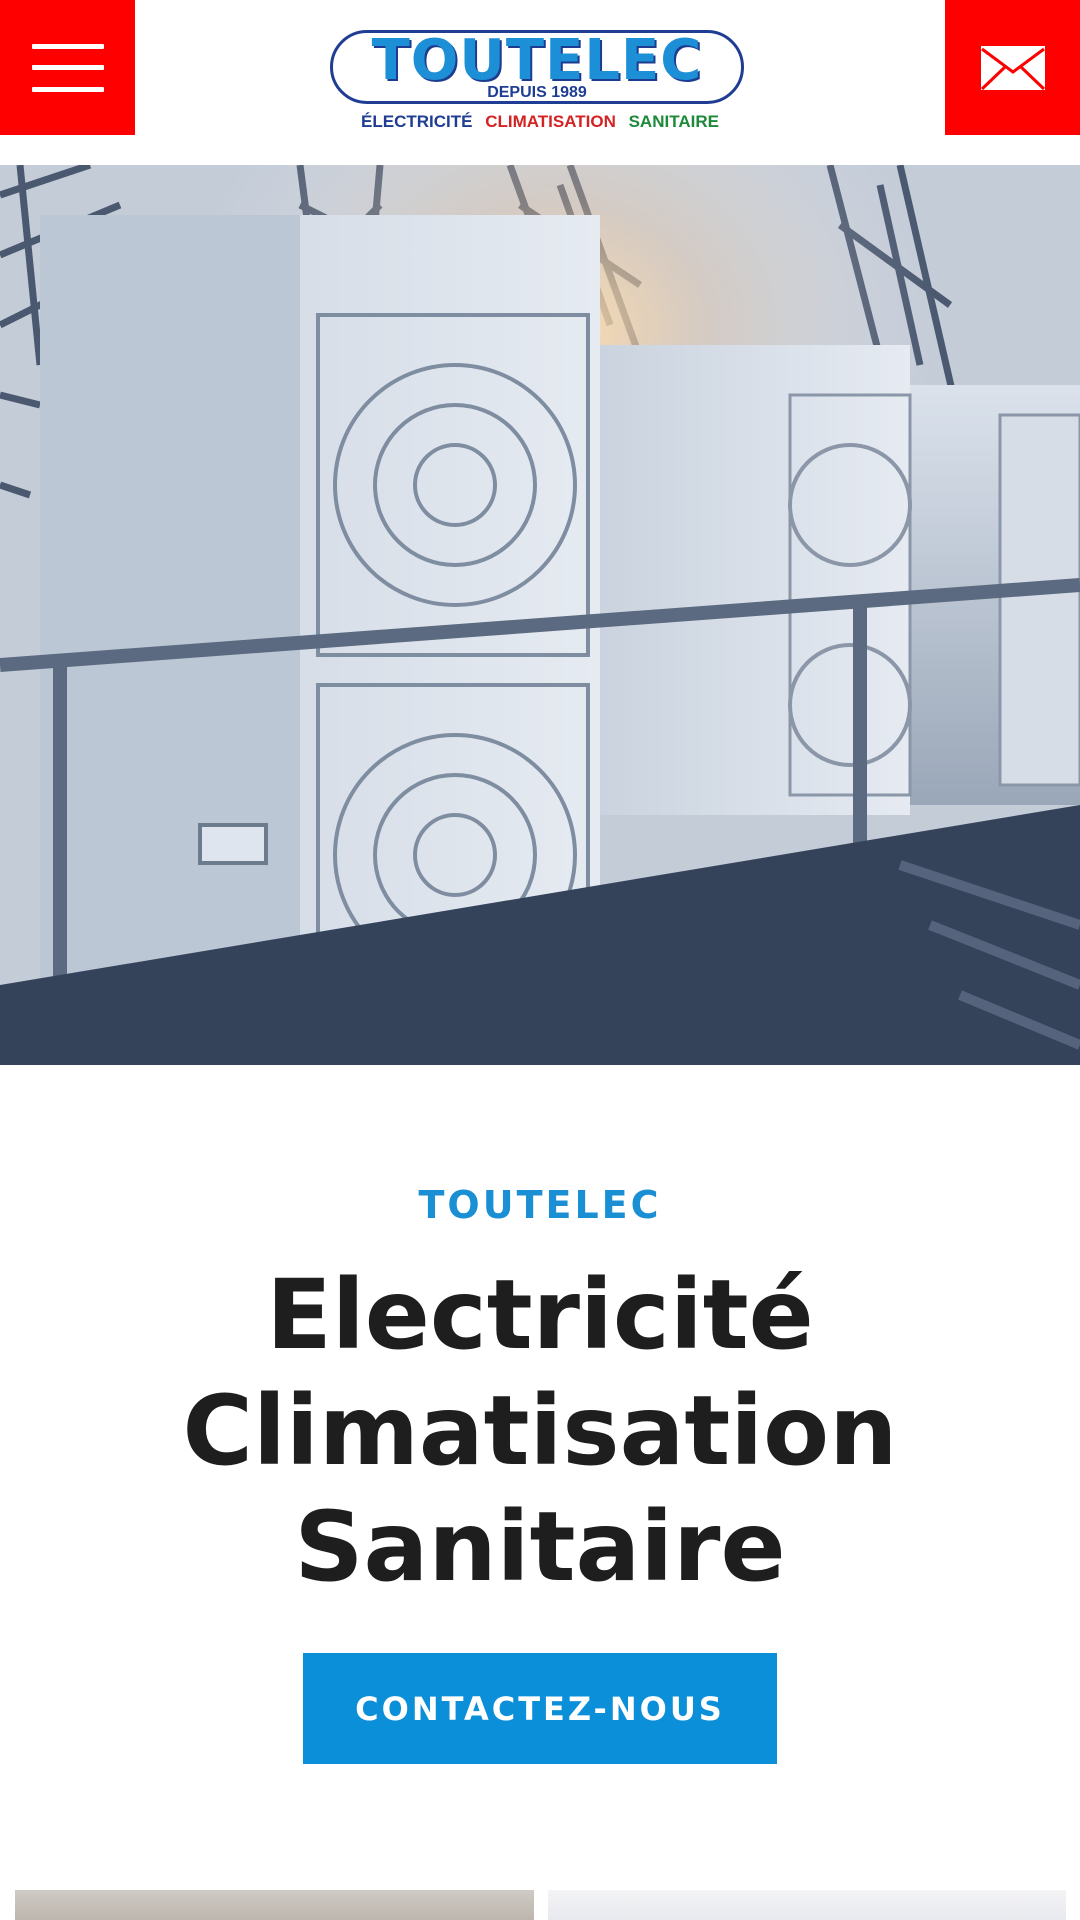 Image resolution: width=1080 pixels, height=1920 pixels. I want to click on section-kicker: TOUTELEC, so click(540, 1205).